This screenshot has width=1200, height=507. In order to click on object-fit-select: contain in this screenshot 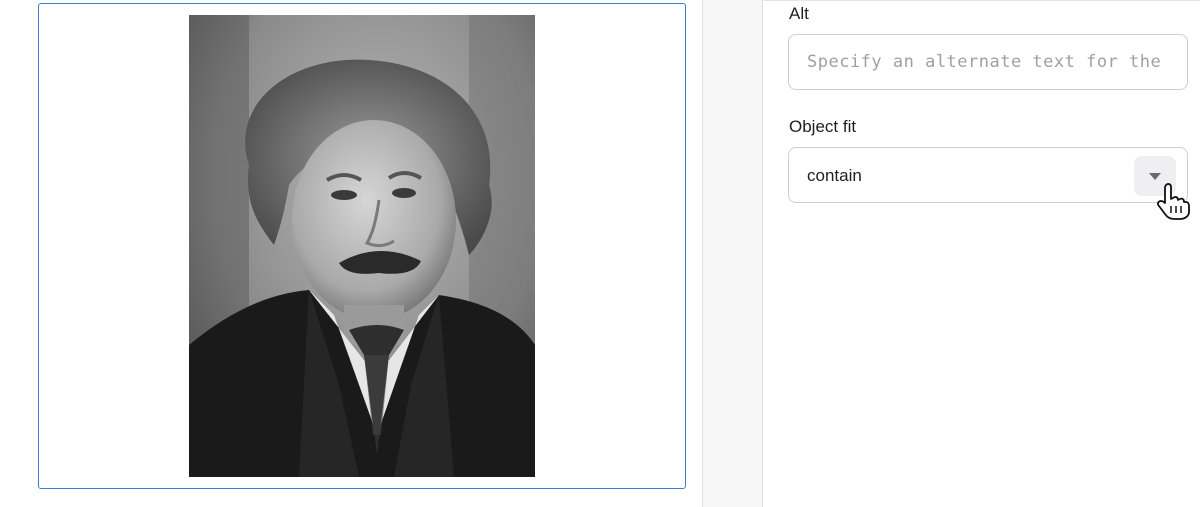, I will do `click(988, 175)`.